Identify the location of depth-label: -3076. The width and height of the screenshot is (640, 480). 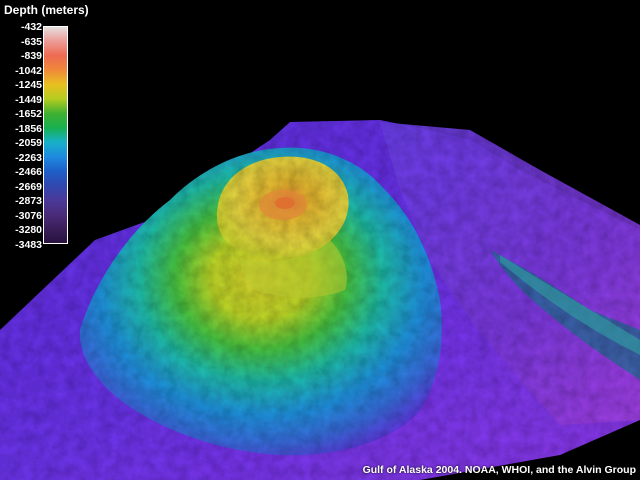
(28, 215).